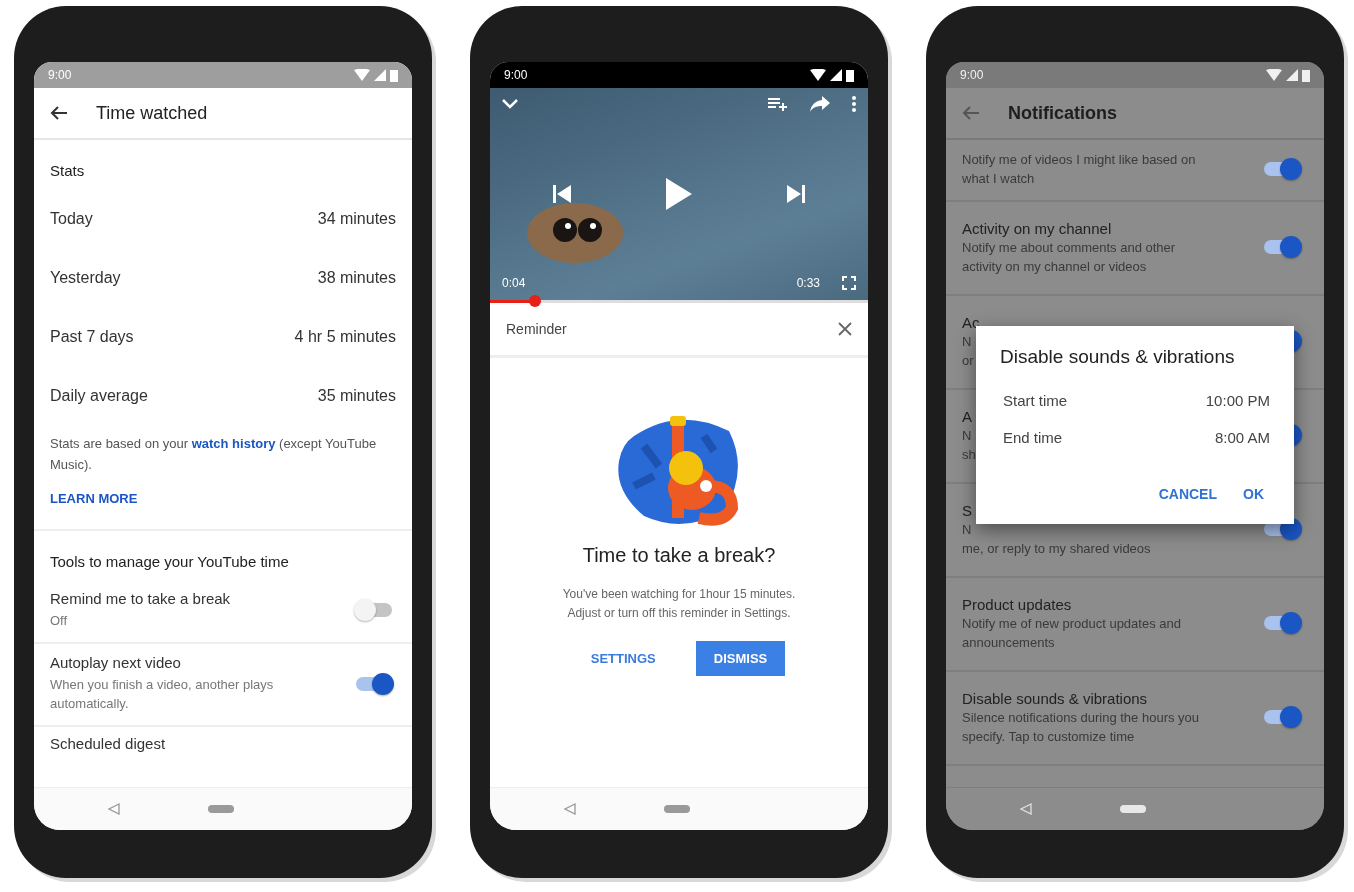 The width and height of the screenshot is (1354, 892). What do you see at coordinates (536, 329) in the screenshot?
I see `sheet-title: Reminder` at bounding box center [536, 329].